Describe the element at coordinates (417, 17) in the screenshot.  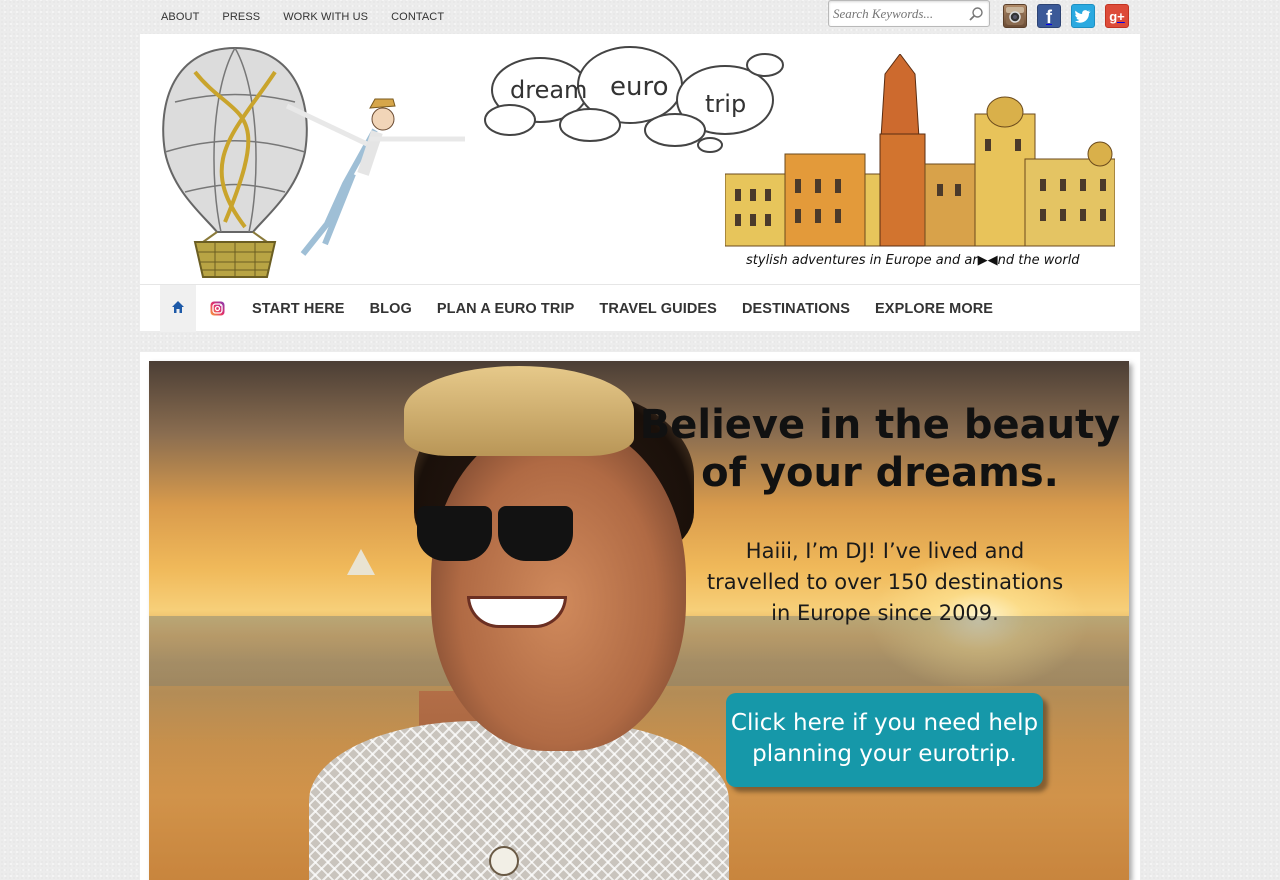
I see `top-link-contact: CONTACT` at that location.